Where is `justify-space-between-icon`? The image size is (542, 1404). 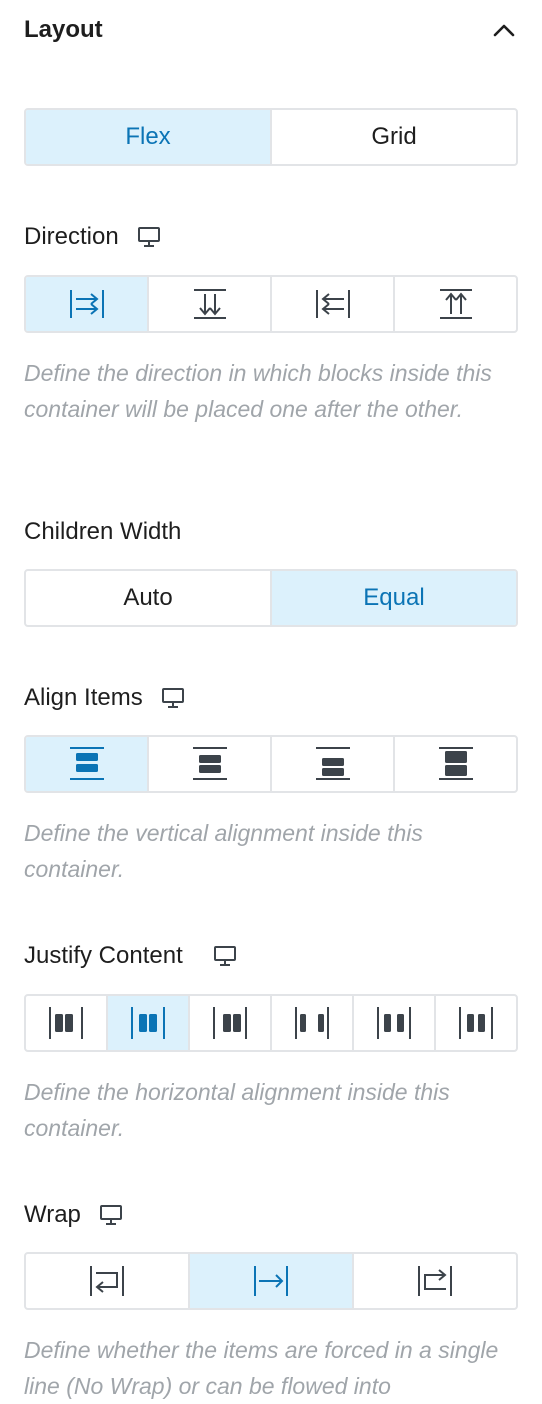
justify-space-between-icon is located at coordinates (312, 1023).